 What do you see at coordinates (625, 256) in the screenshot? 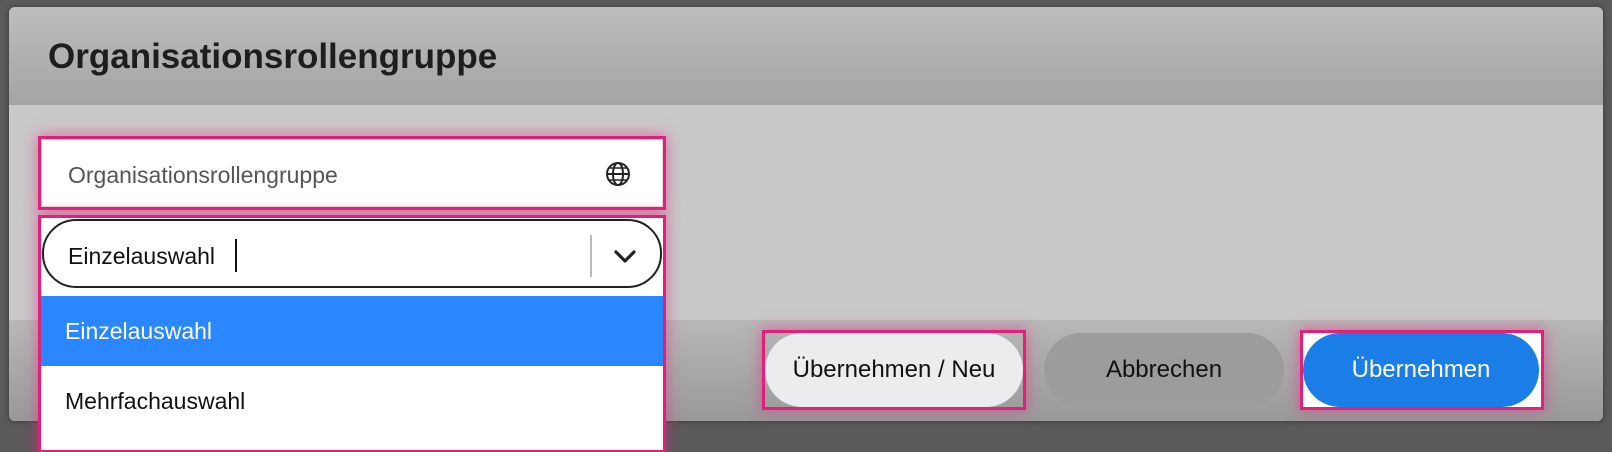
I see `chevron-down-icon` at bounding box center [625, 256].